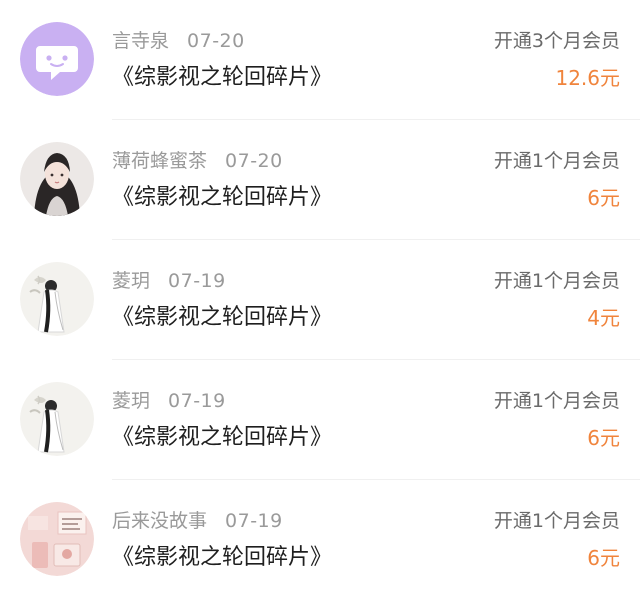 The image size is (640, 600). I want to click on amount: 12.6元, so click(587, 78).